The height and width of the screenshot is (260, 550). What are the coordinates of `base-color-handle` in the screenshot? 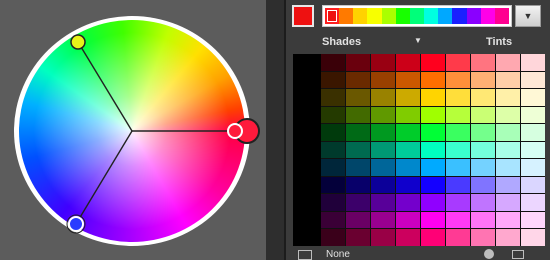 It's located at (235, 131).